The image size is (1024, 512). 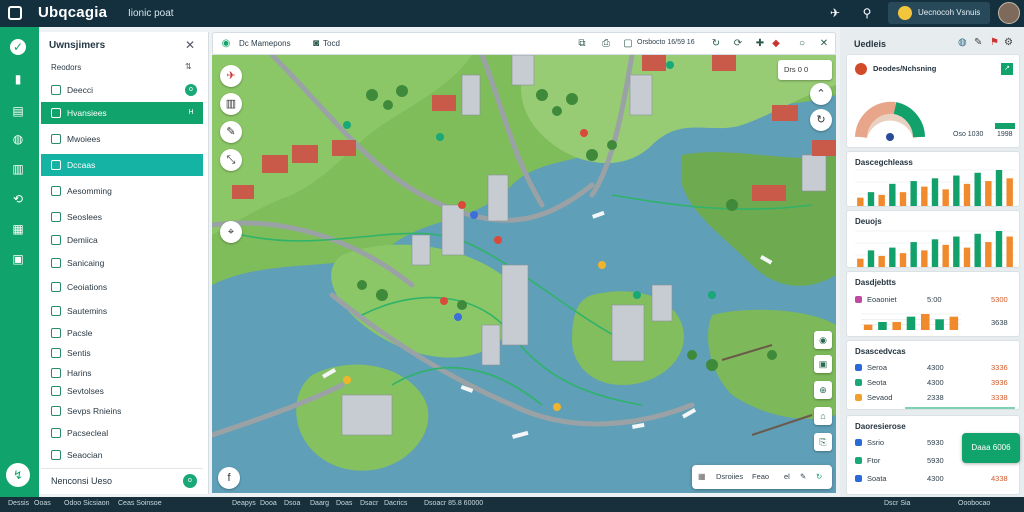 What do you see at coordinates (628, 44) in the screenshot?
I see `calendar-icon: ▢` at bounding box center [628, 44].